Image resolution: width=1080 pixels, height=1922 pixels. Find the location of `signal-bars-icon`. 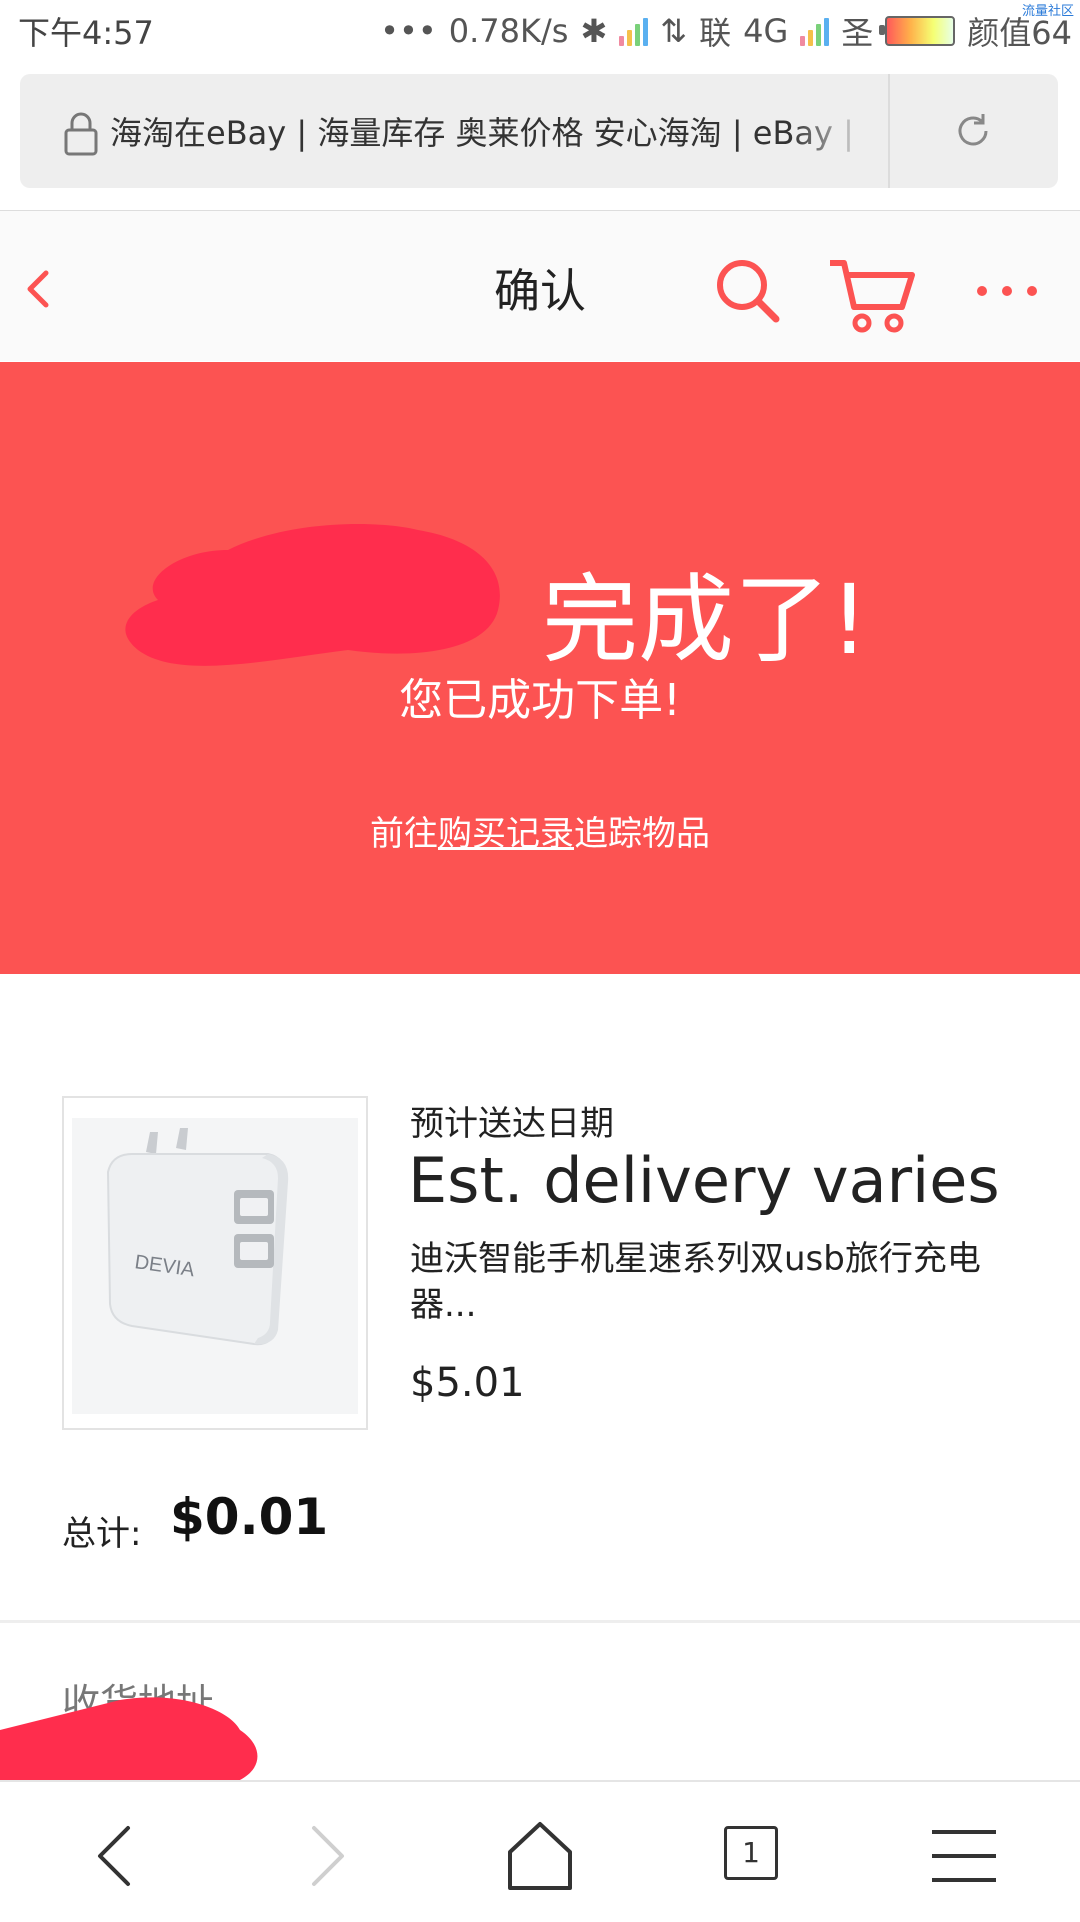

signal-bars-icon is located at coordinates (634, 31).